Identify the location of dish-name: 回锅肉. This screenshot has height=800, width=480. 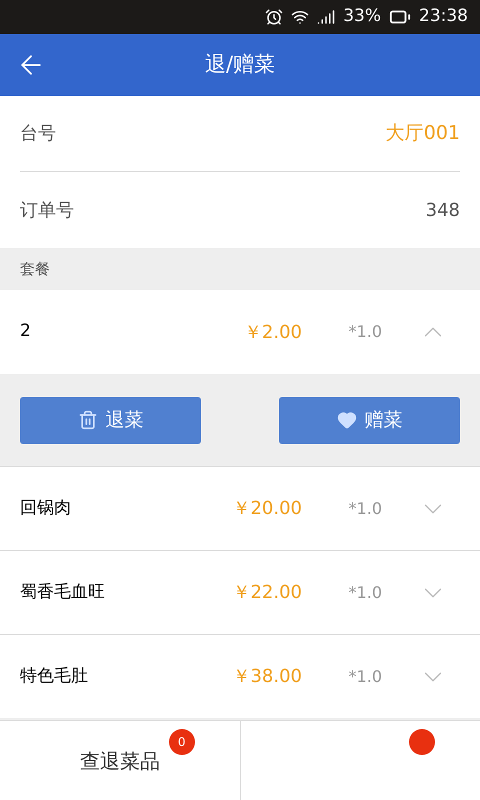
(46, 508).